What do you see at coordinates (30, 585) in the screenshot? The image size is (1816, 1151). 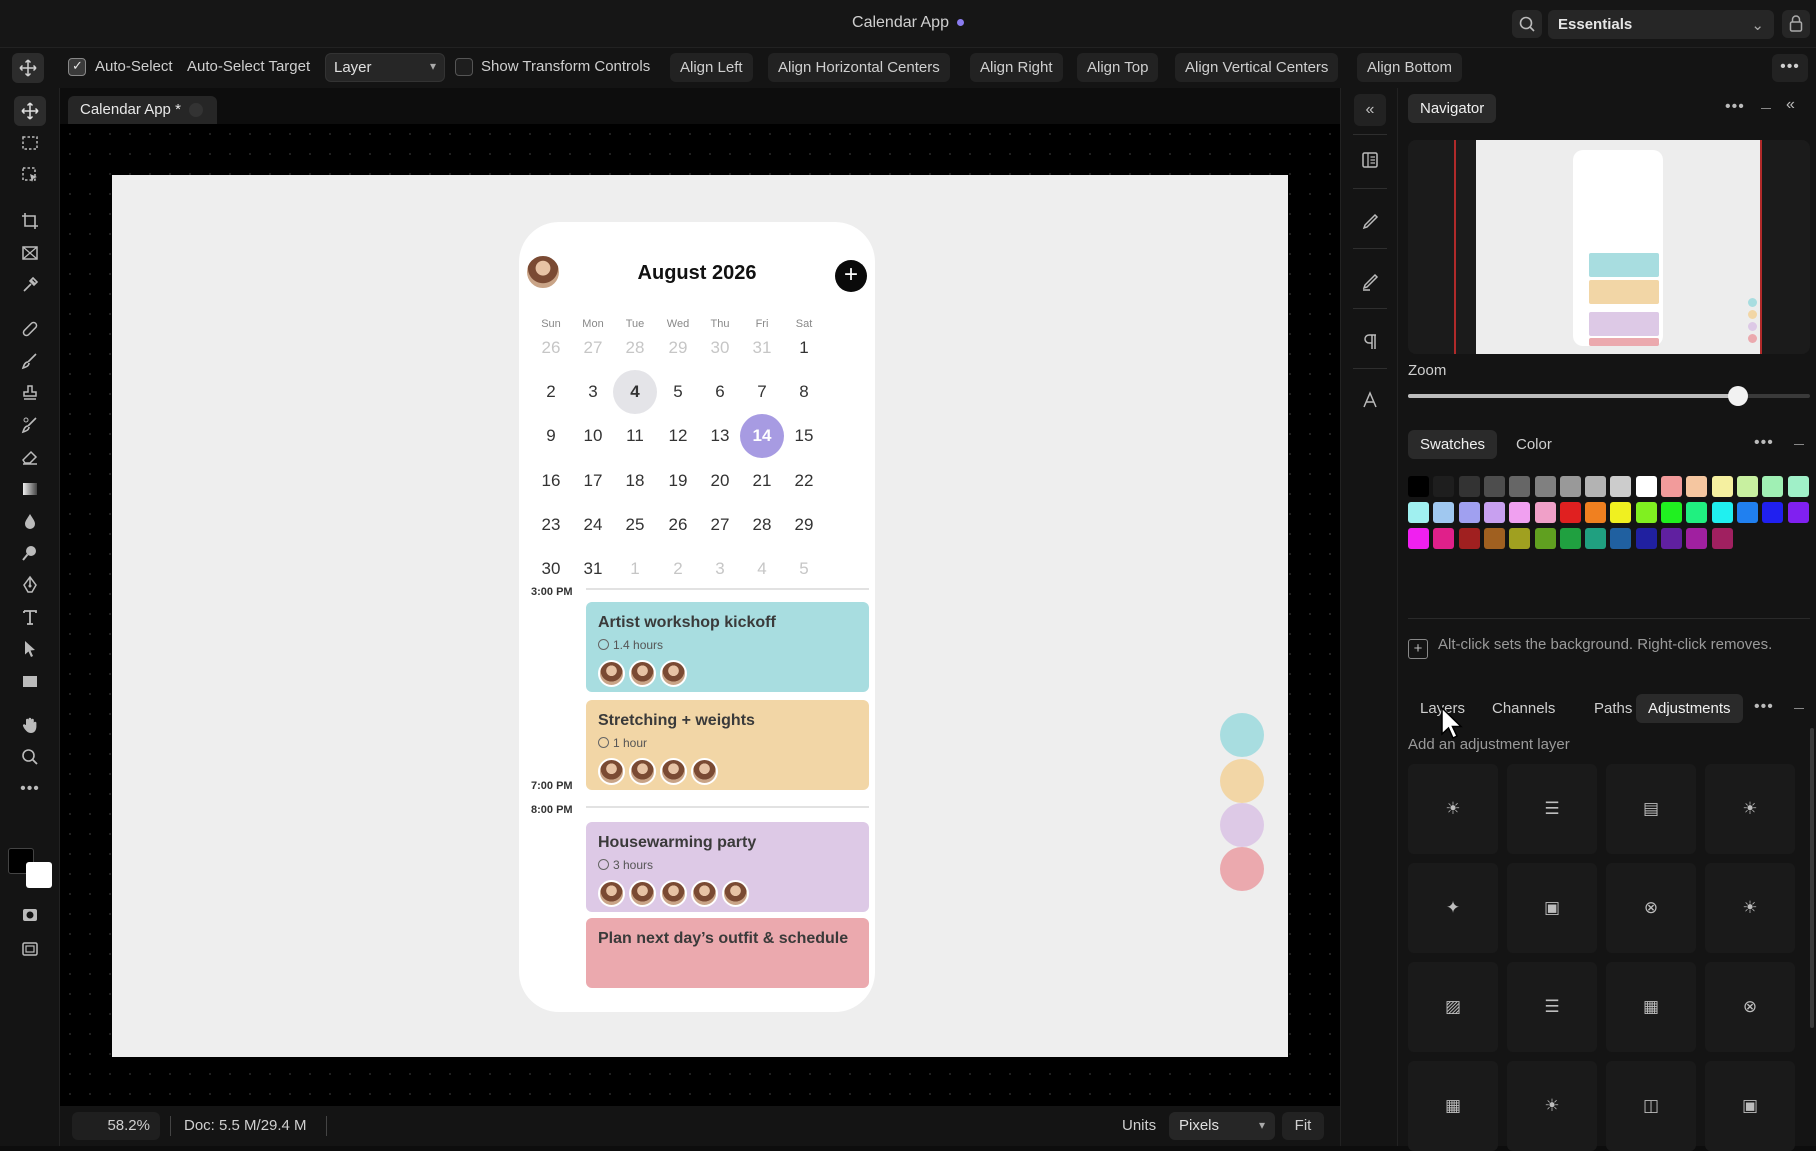 I see `pen-tool` at bounding box center [30, 585].